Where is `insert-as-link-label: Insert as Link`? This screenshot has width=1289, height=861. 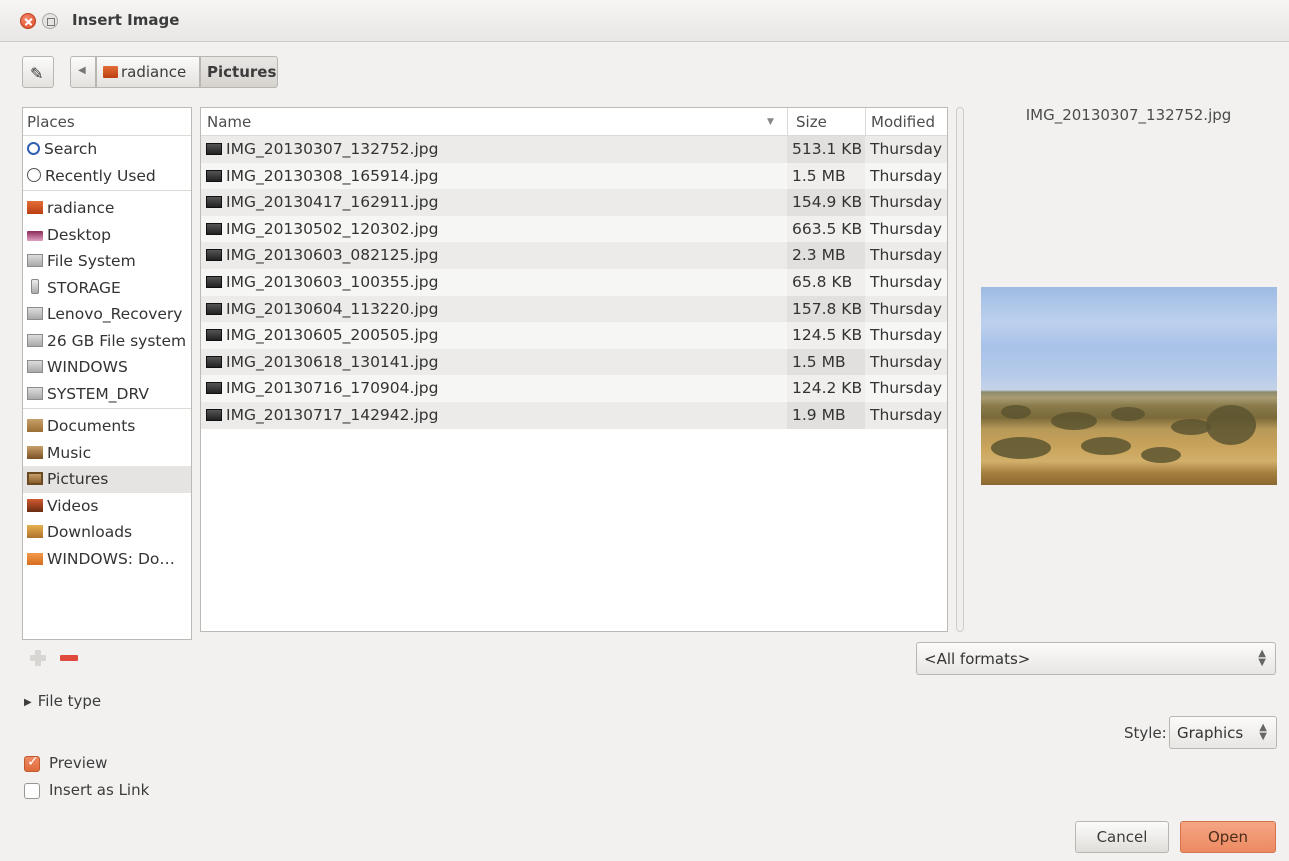 insert-as-link-label: Insert as Link is located at coordinates (99, 790).